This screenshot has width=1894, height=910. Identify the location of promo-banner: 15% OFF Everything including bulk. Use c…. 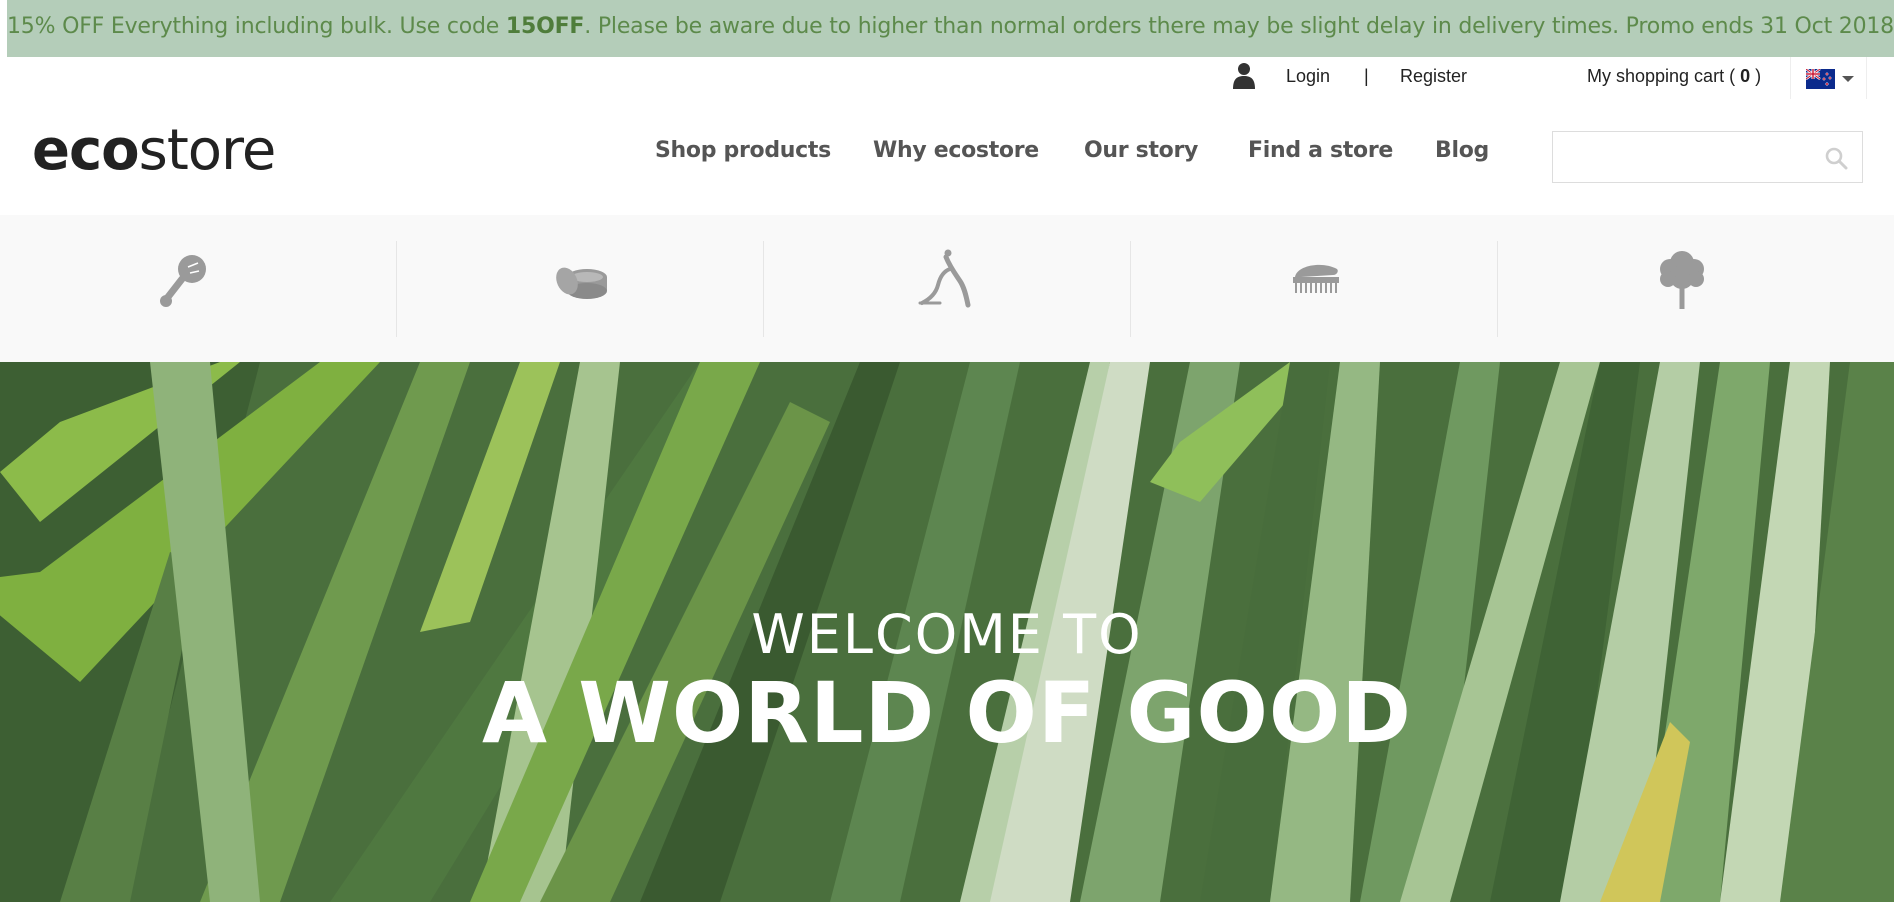
(950, 28).